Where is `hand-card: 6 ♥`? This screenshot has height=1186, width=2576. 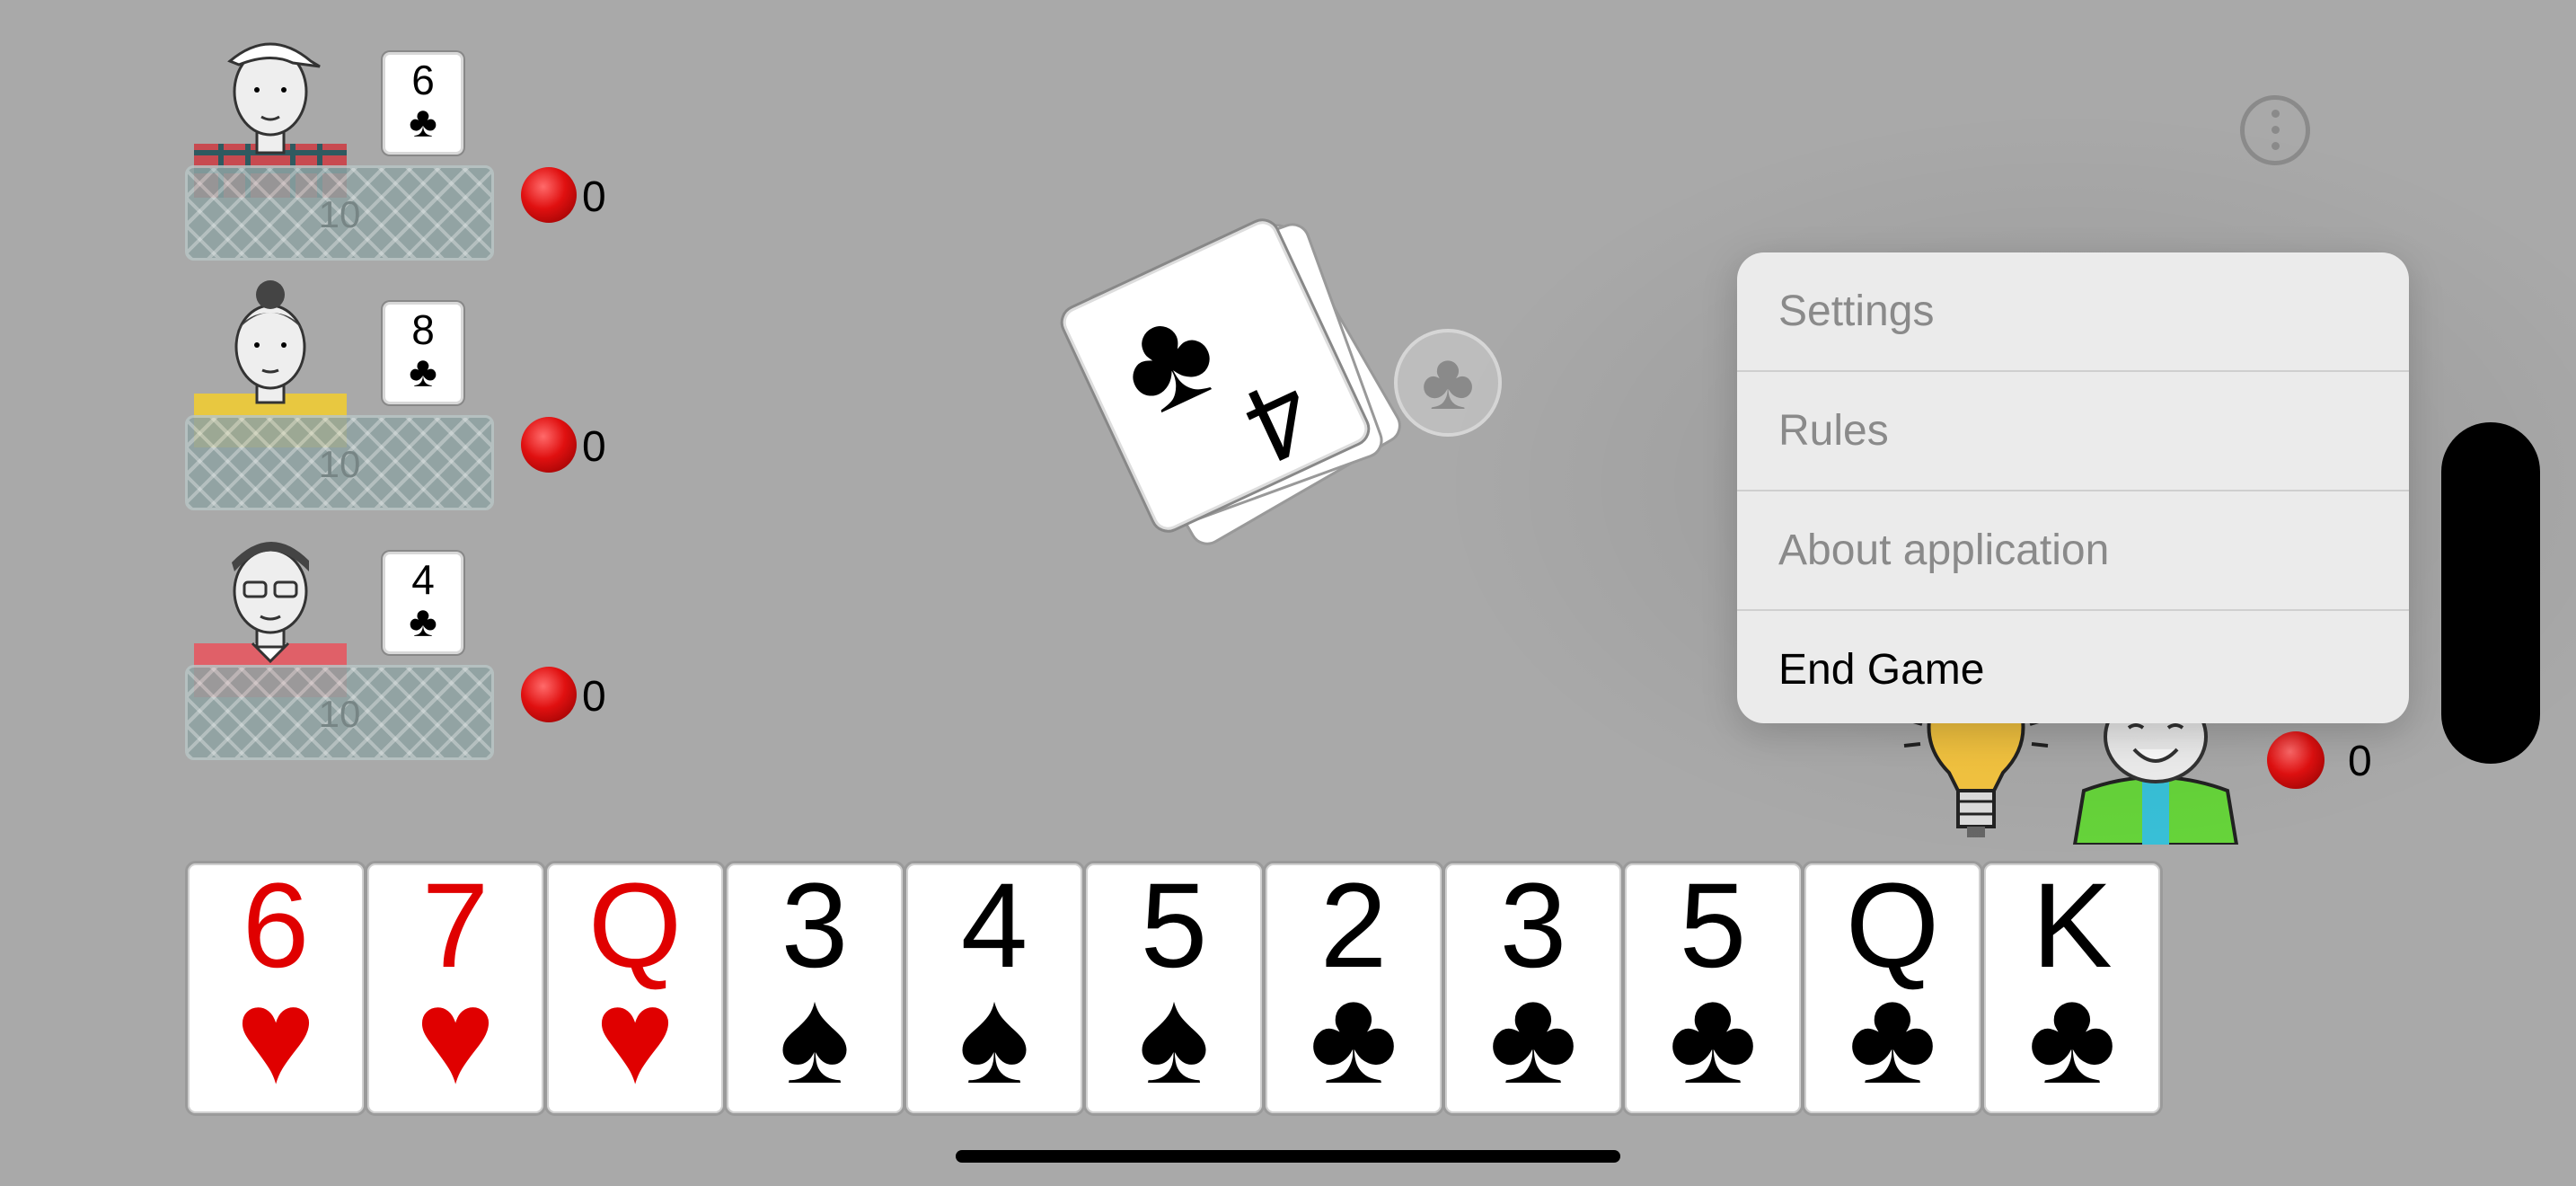
hand-card: 6 ♥ is located at coordinates (275, 988).